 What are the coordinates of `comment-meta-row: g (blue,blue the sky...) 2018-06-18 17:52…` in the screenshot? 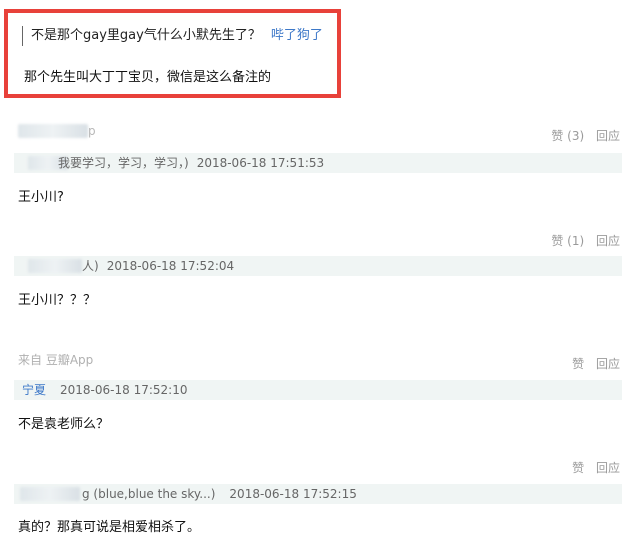 It's located at (318, 494).